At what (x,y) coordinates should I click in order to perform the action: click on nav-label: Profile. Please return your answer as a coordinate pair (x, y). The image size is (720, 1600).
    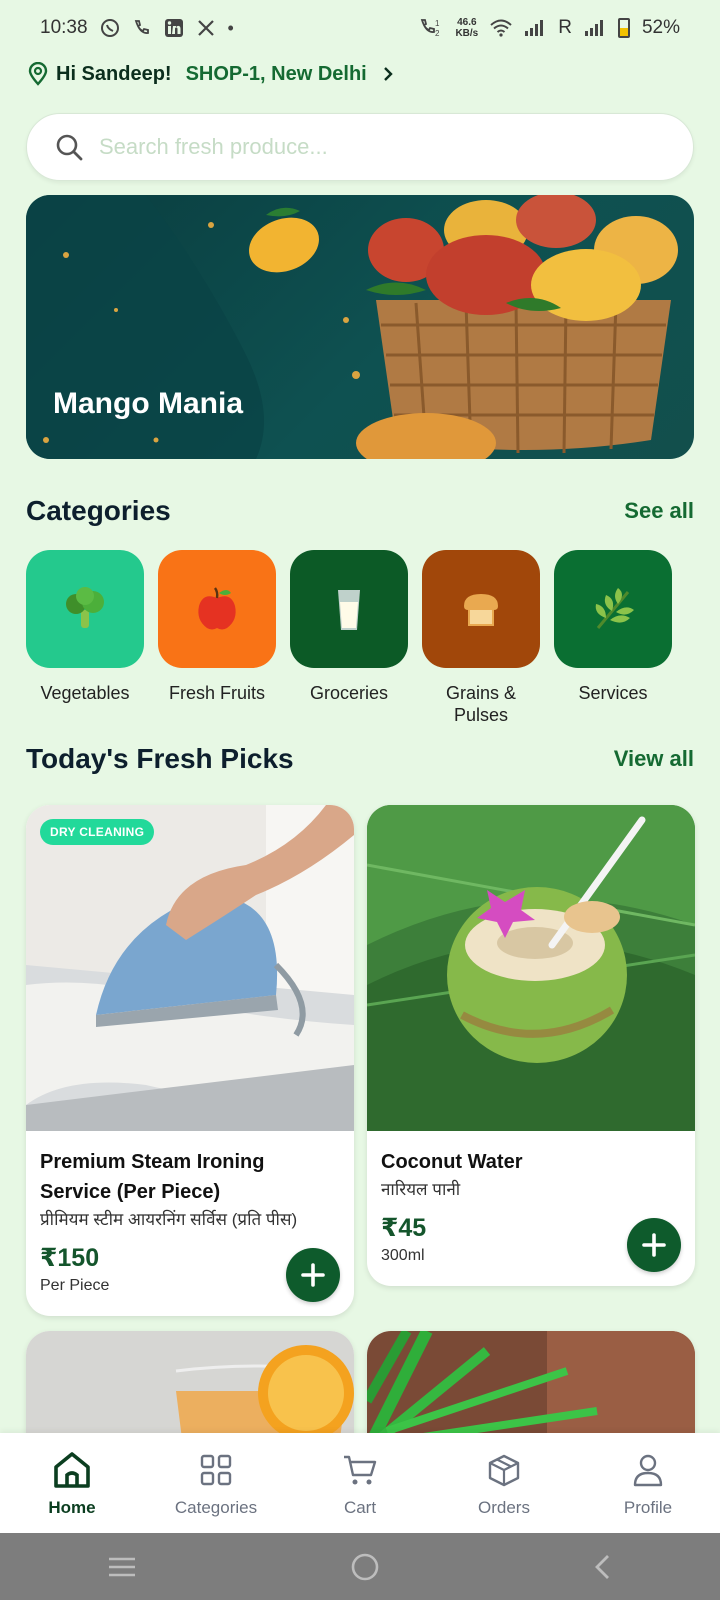
    Looking at the image, I should click on (648, 1507).